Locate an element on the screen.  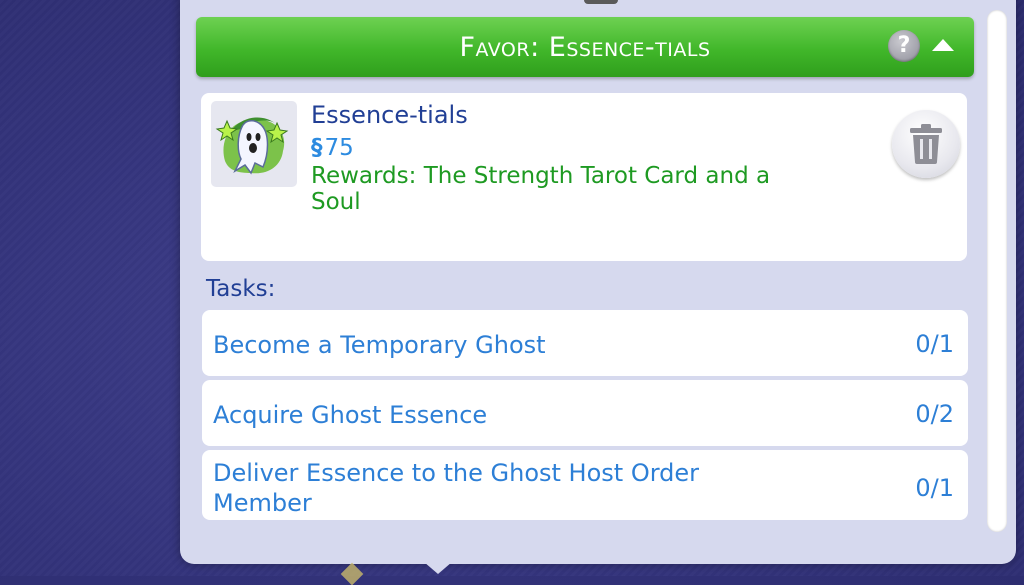
tasks-heading: Tasks: is located at coordinates (241, 289).